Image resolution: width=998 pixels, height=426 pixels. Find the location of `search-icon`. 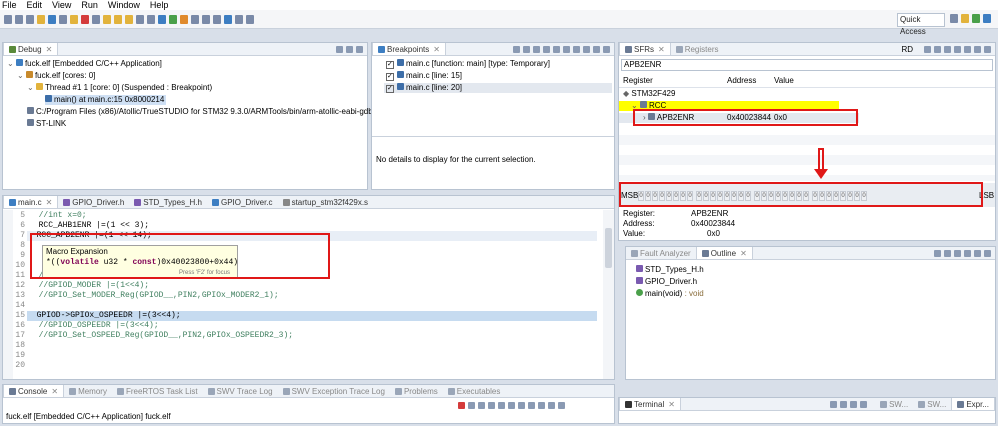

search-icon is located at coordinates (195, 19).